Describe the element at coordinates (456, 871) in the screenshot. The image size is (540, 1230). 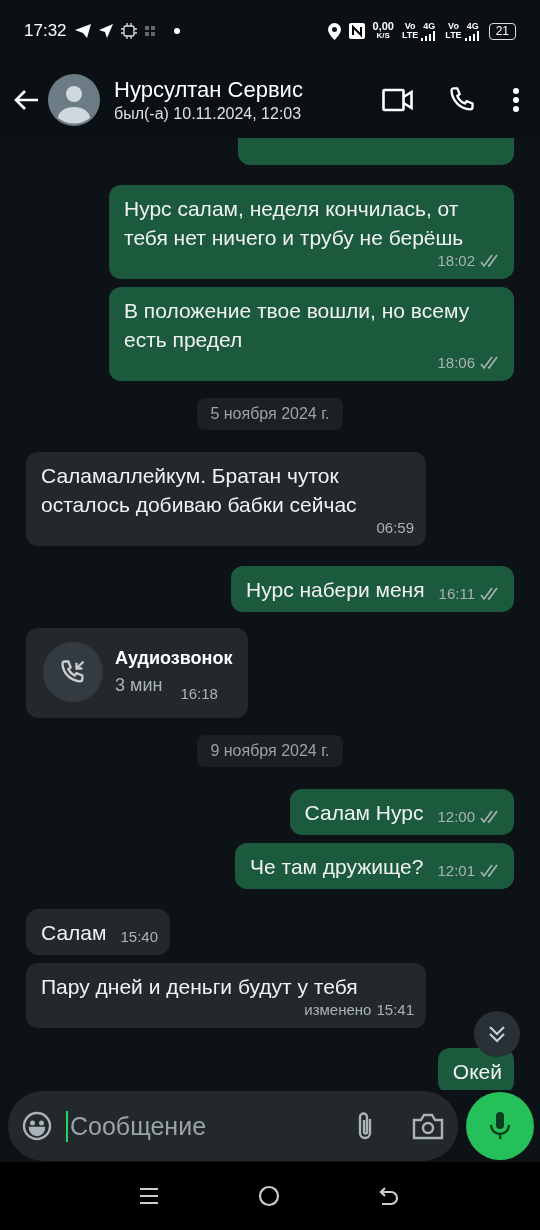
I see `message-time: 12:01` at that location.